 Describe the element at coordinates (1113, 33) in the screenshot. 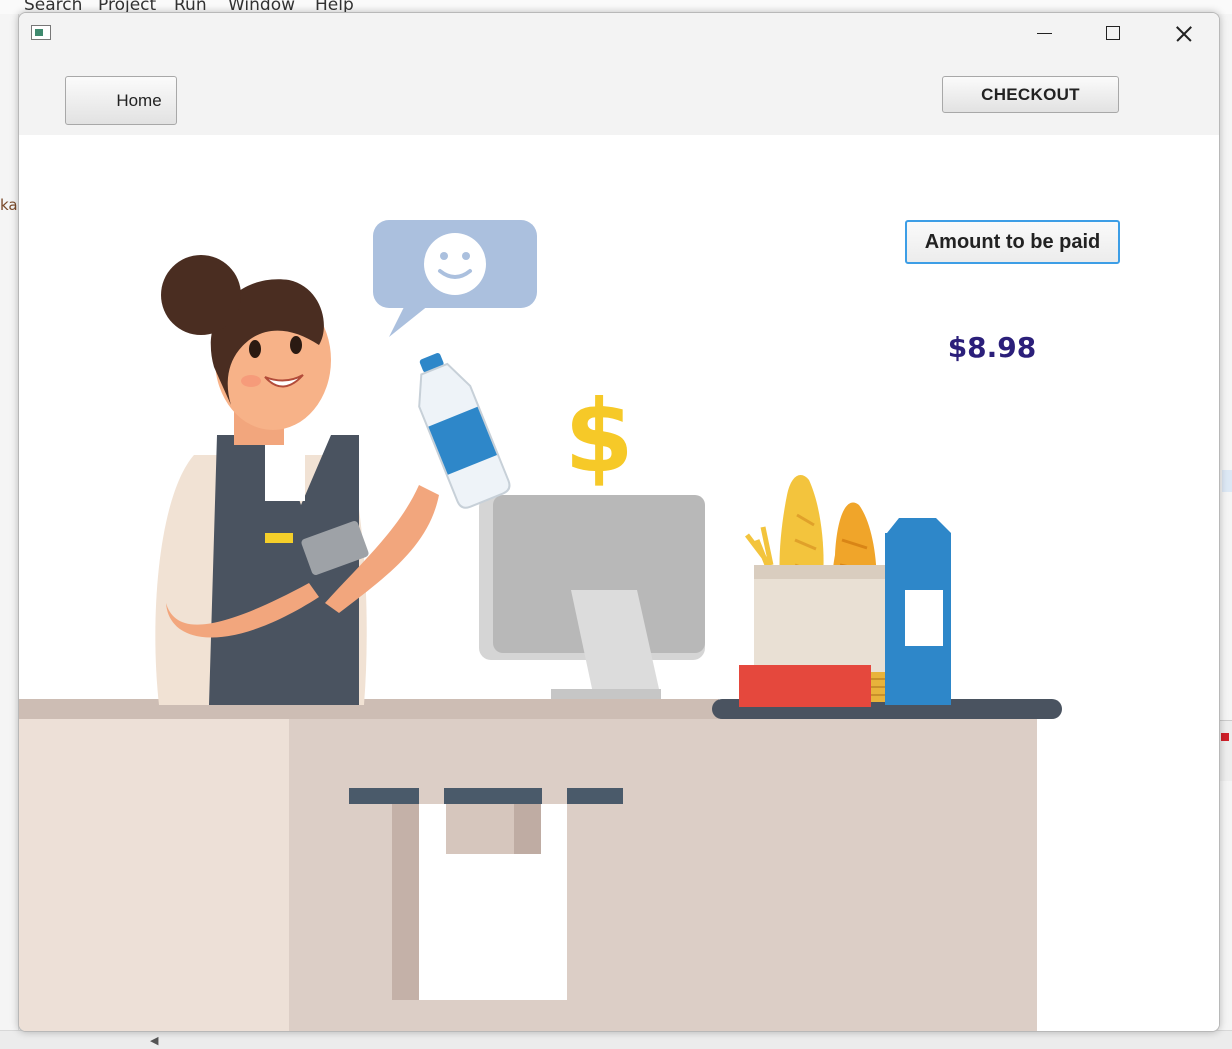

I see `maximize-icon` at that location.